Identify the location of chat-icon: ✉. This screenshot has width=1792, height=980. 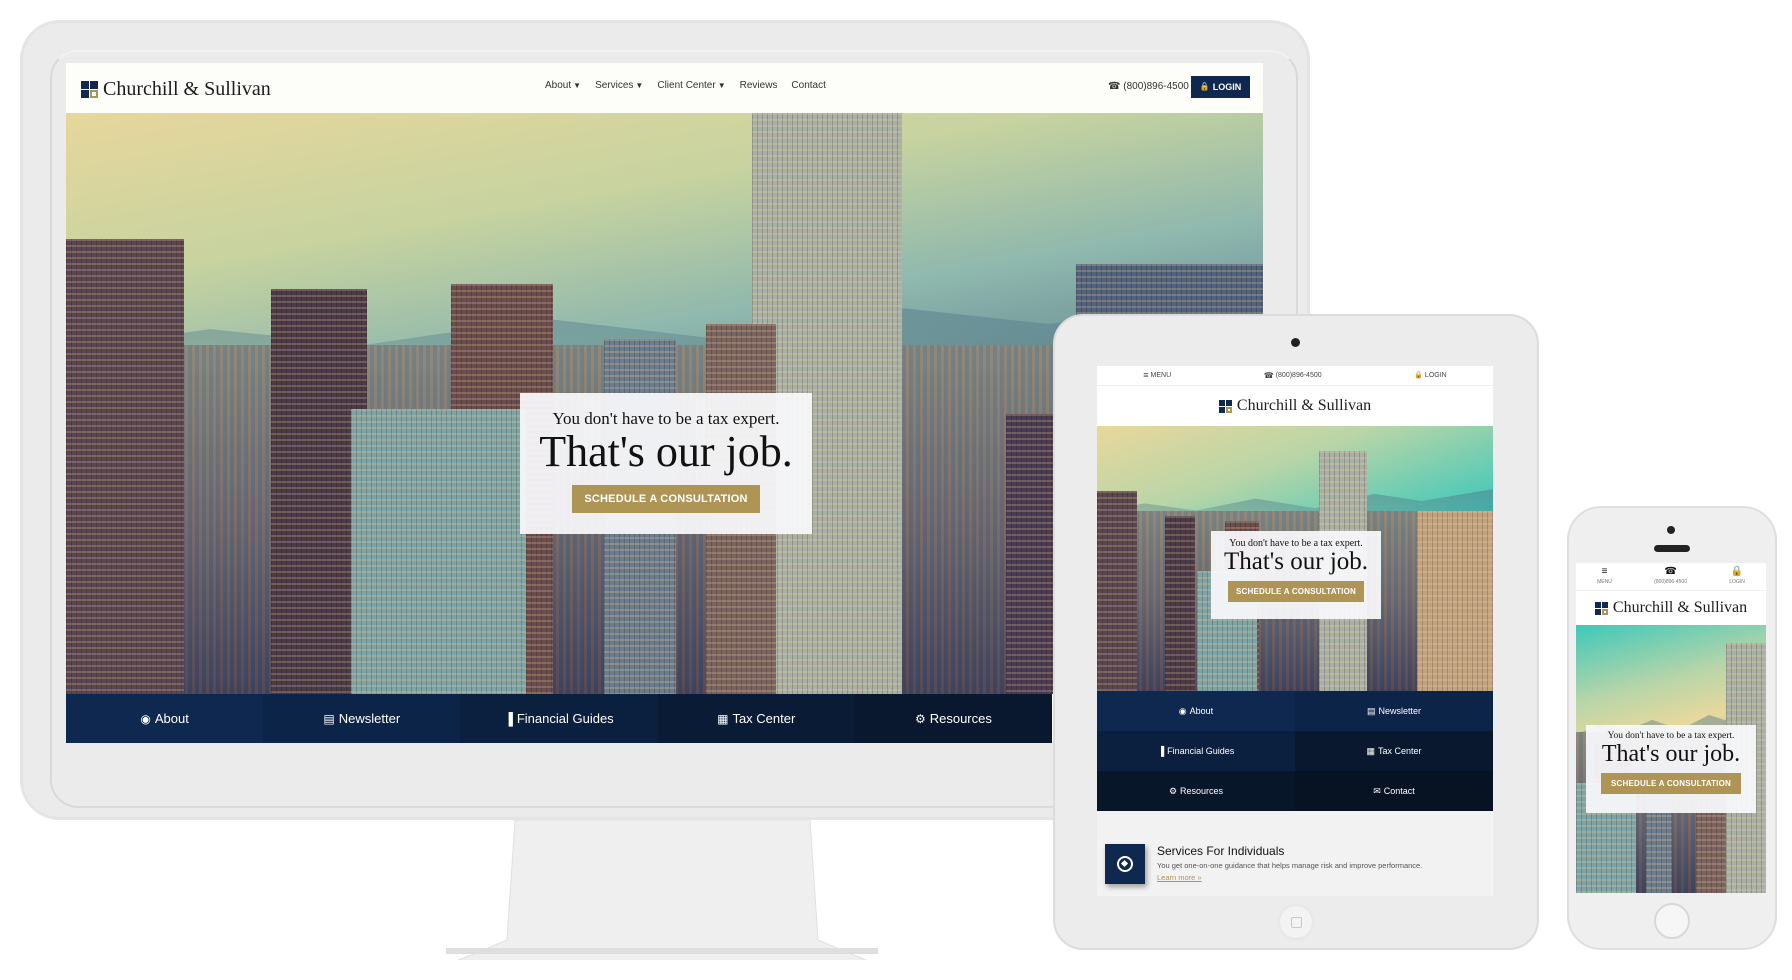
(1377, 790).